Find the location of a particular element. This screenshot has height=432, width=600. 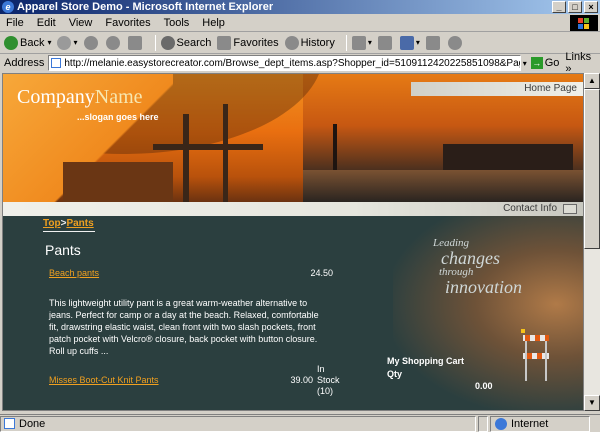

home-page-link: Home Page is located at coordinates (550, 89).